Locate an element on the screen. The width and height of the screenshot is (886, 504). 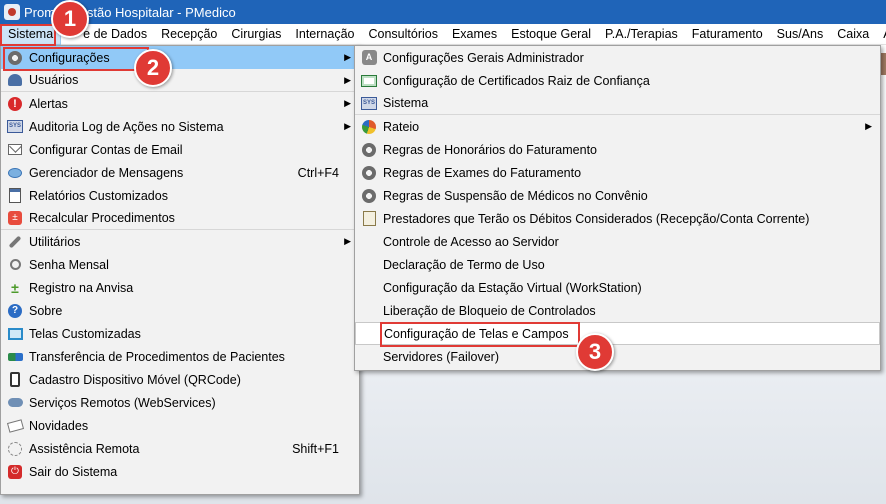
menu-item-label: Telas Customizadas is located at coordinates (85, 333).